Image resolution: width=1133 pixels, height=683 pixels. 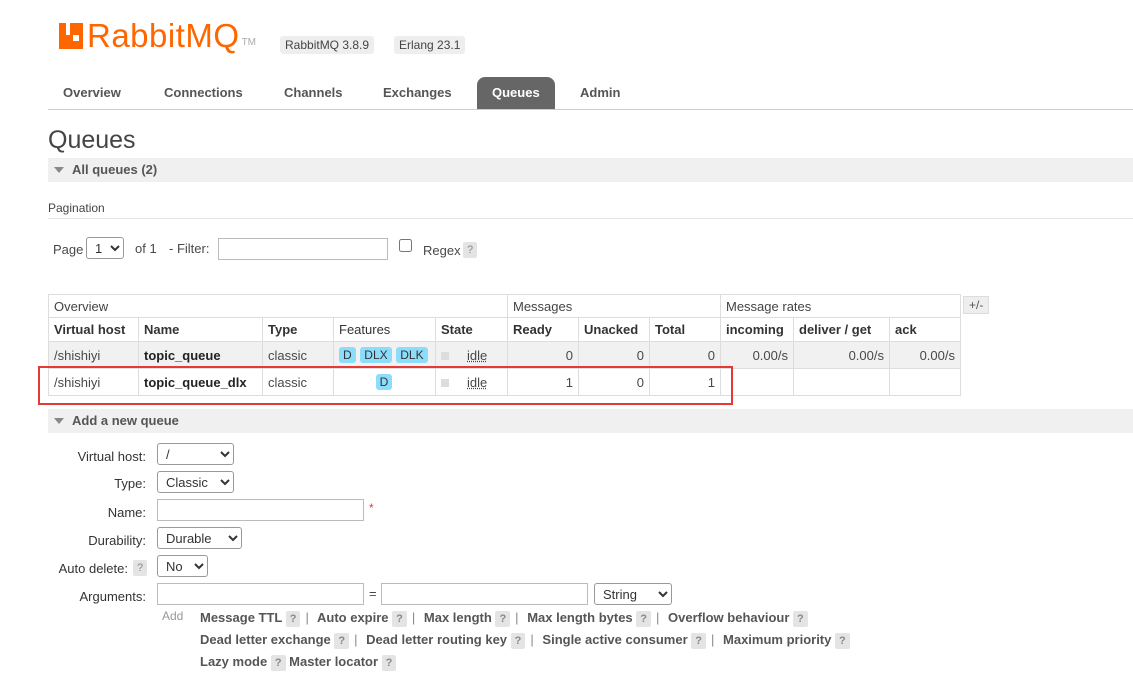 I want to click on argument-shortcuts-row-3: Lazy mode ? Master locator ?, so click(x=298, y=662).